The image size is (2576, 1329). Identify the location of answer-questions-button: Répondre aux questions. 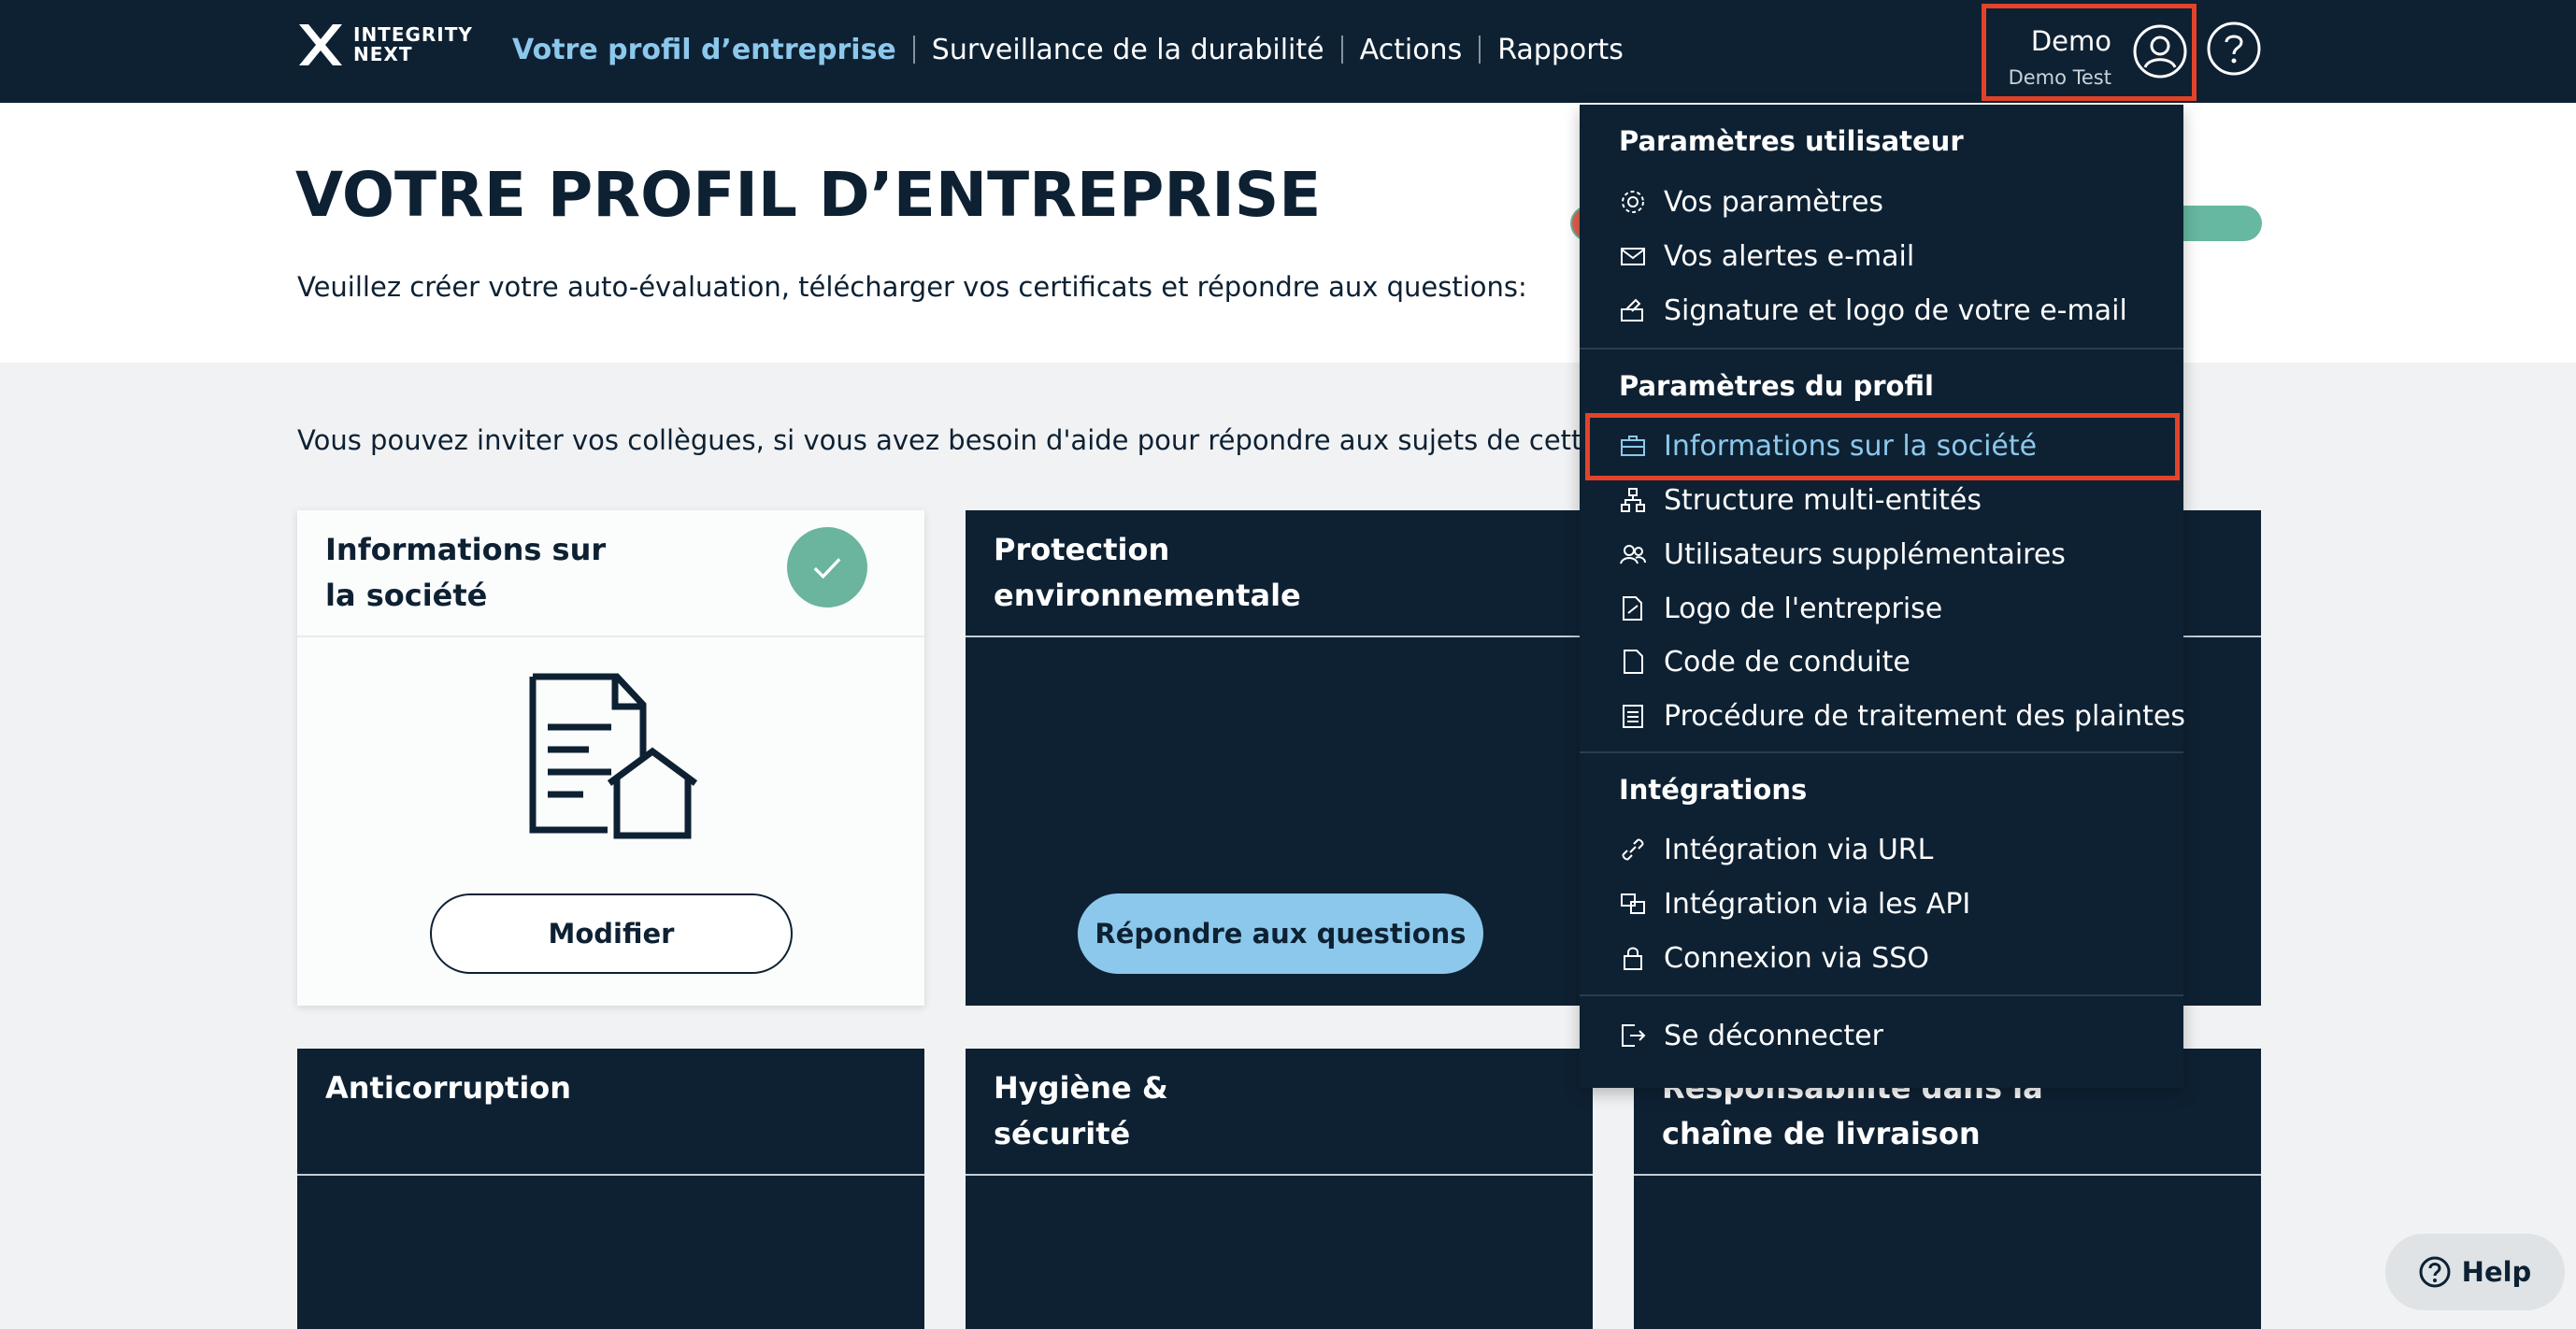
(1280, 933).